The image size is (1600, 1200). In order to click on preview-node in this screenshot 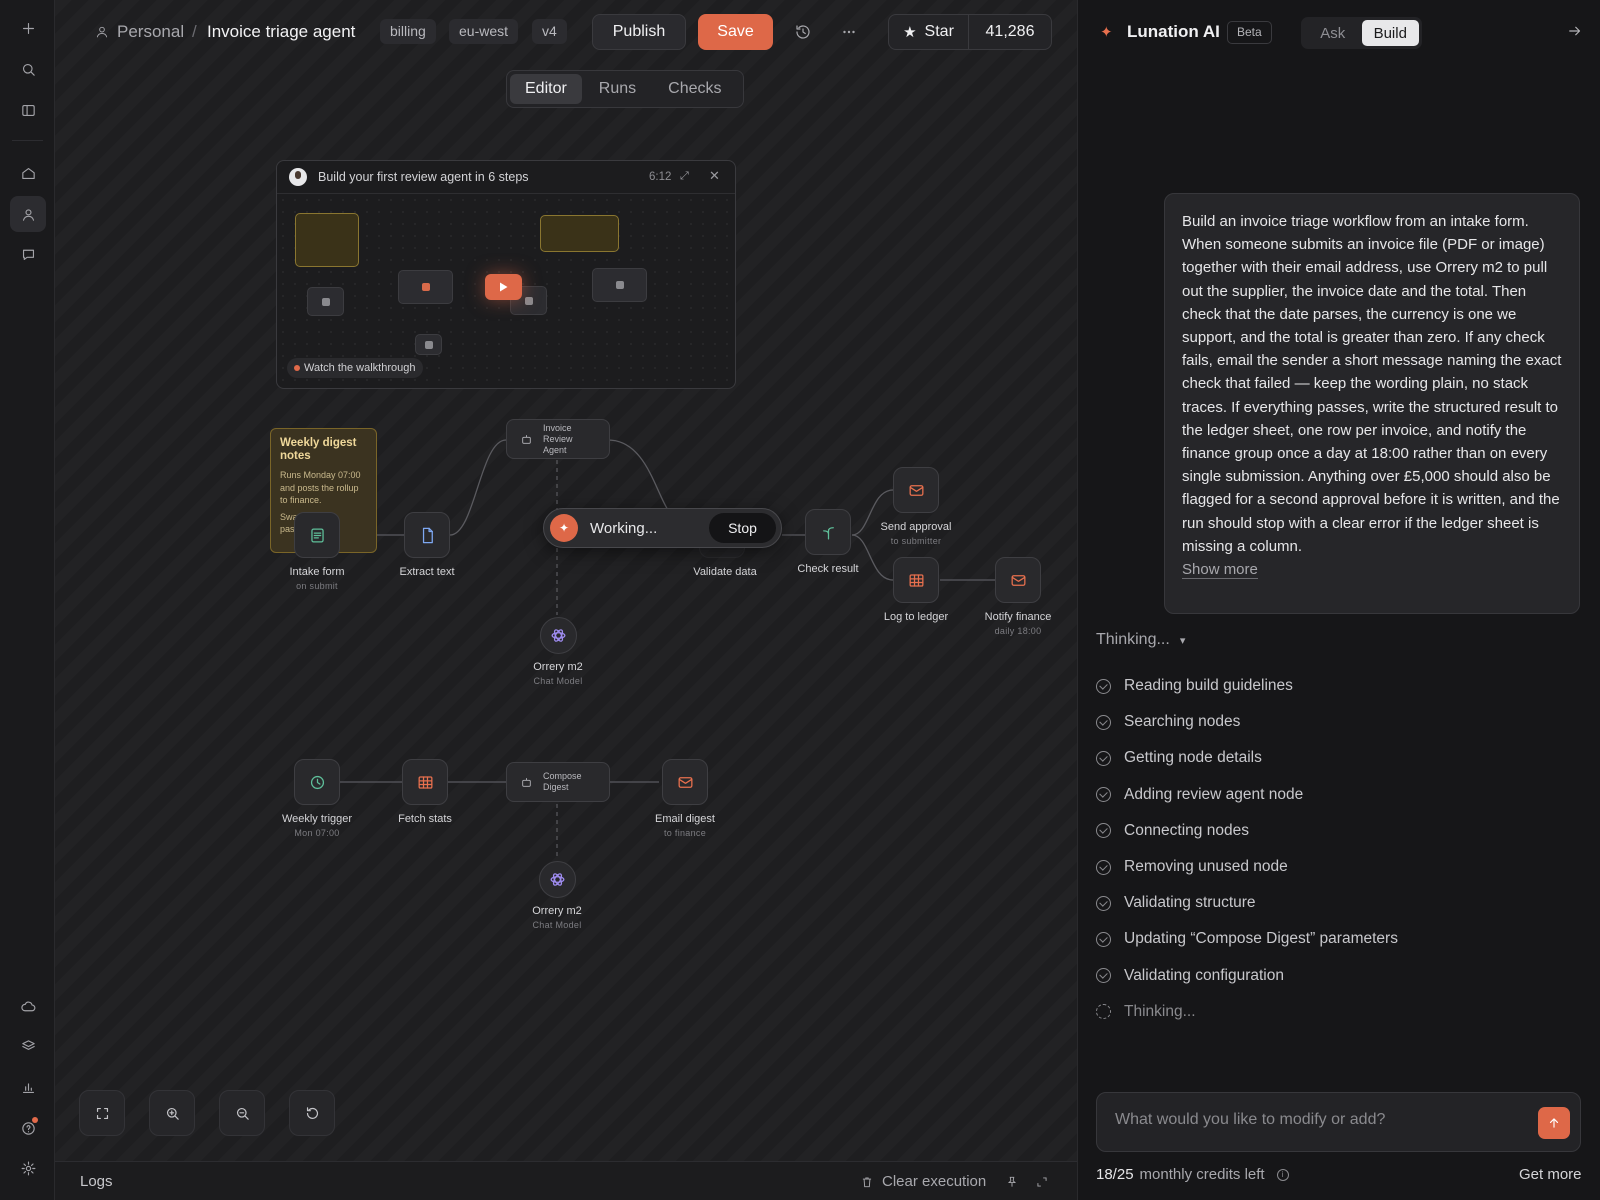, I will do `click(325, 301)`.